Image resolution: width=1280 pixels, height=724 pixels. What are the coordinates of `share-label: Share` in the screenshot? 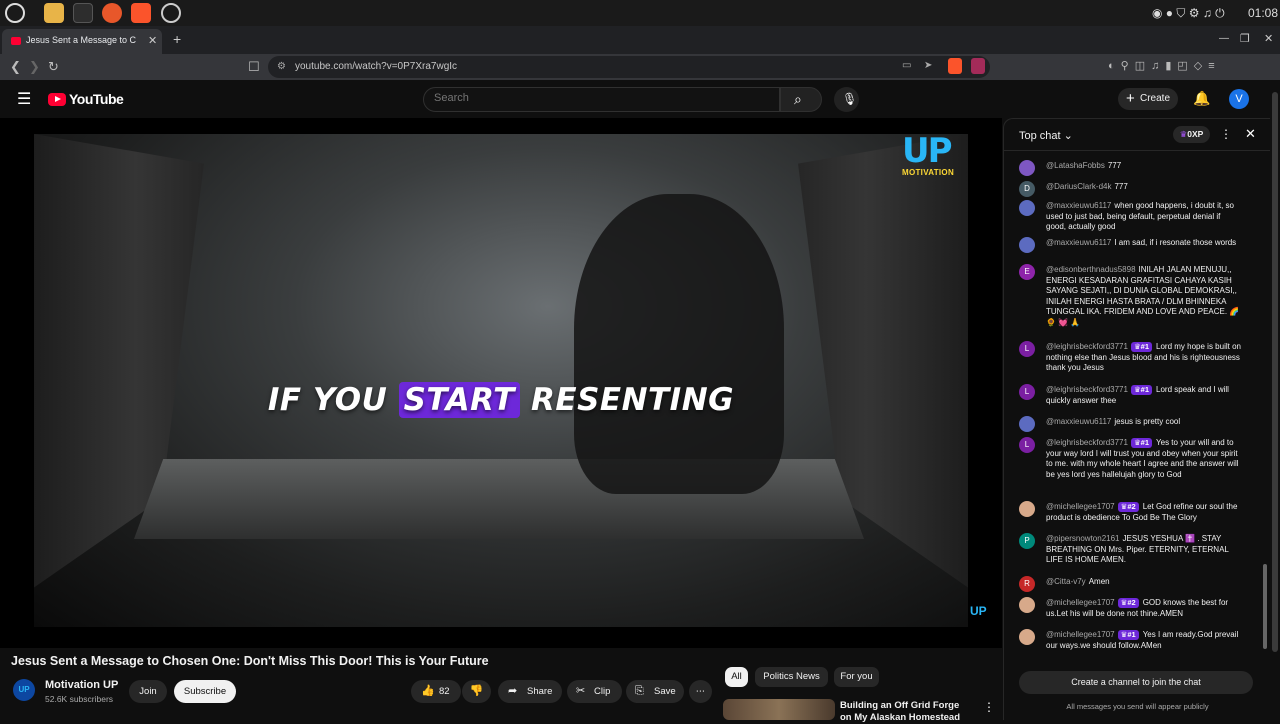 It's located at (540, 691).